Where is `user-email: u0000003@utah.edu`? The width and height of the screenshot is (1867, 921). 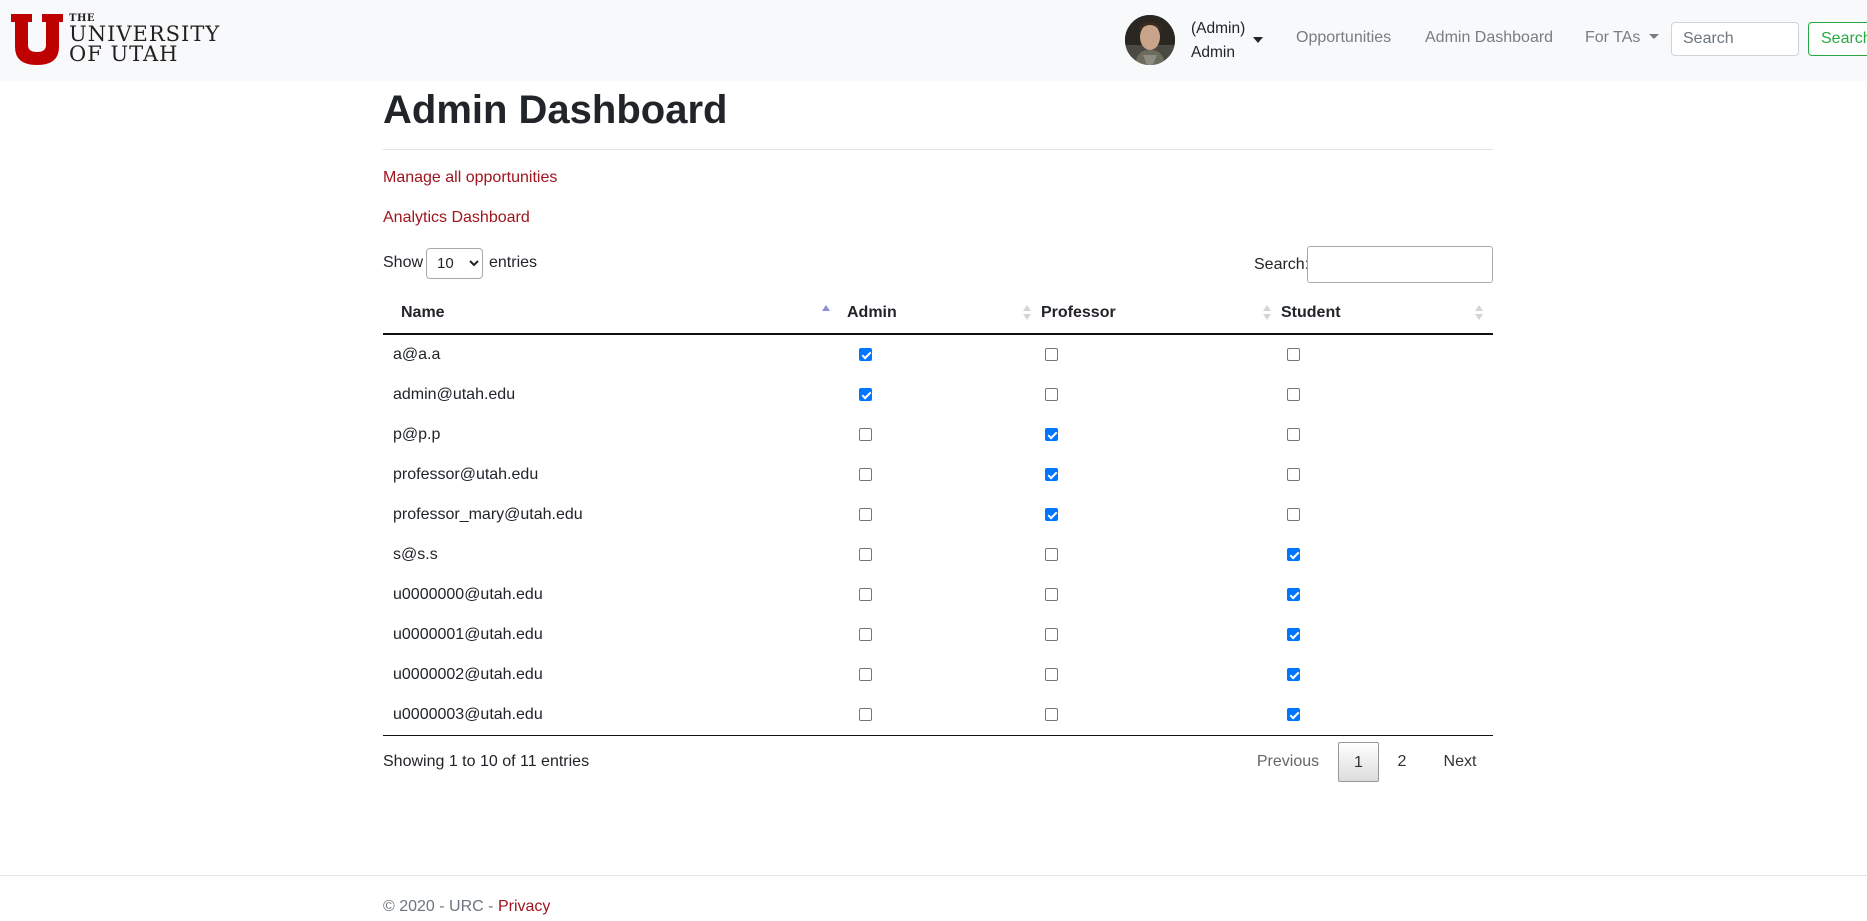
user-email: u0000003@utah.edu is located at coordinates (468, 714).